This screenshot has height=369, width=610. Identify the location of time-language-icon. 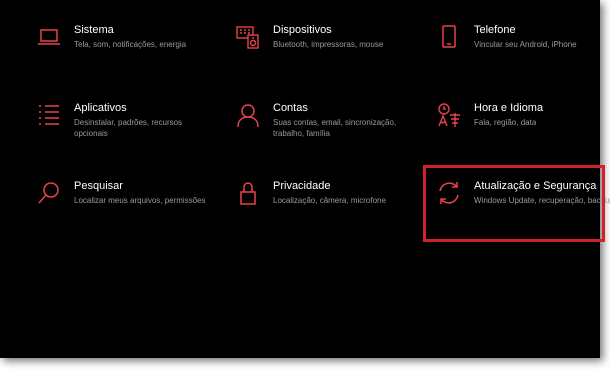
(449, 115).